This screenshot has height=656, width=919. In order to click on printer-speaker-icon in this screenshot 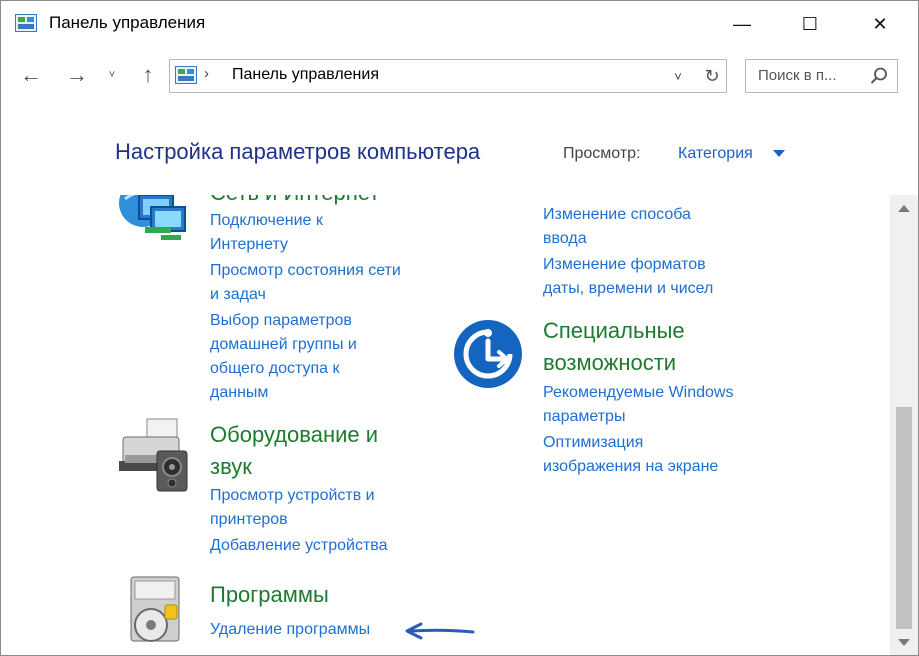, I will do `click(153, 455)`.